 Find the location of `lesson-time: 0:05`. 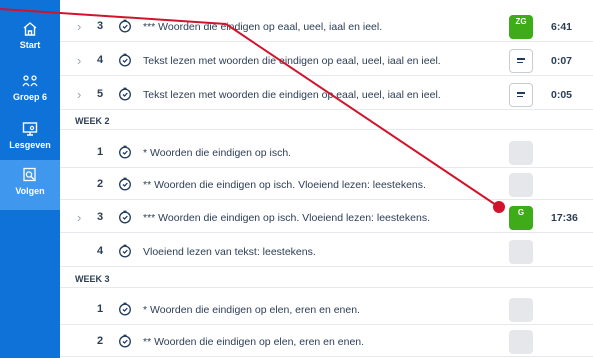

lesson-time: 0:05 is located at coordinates (562, 95).